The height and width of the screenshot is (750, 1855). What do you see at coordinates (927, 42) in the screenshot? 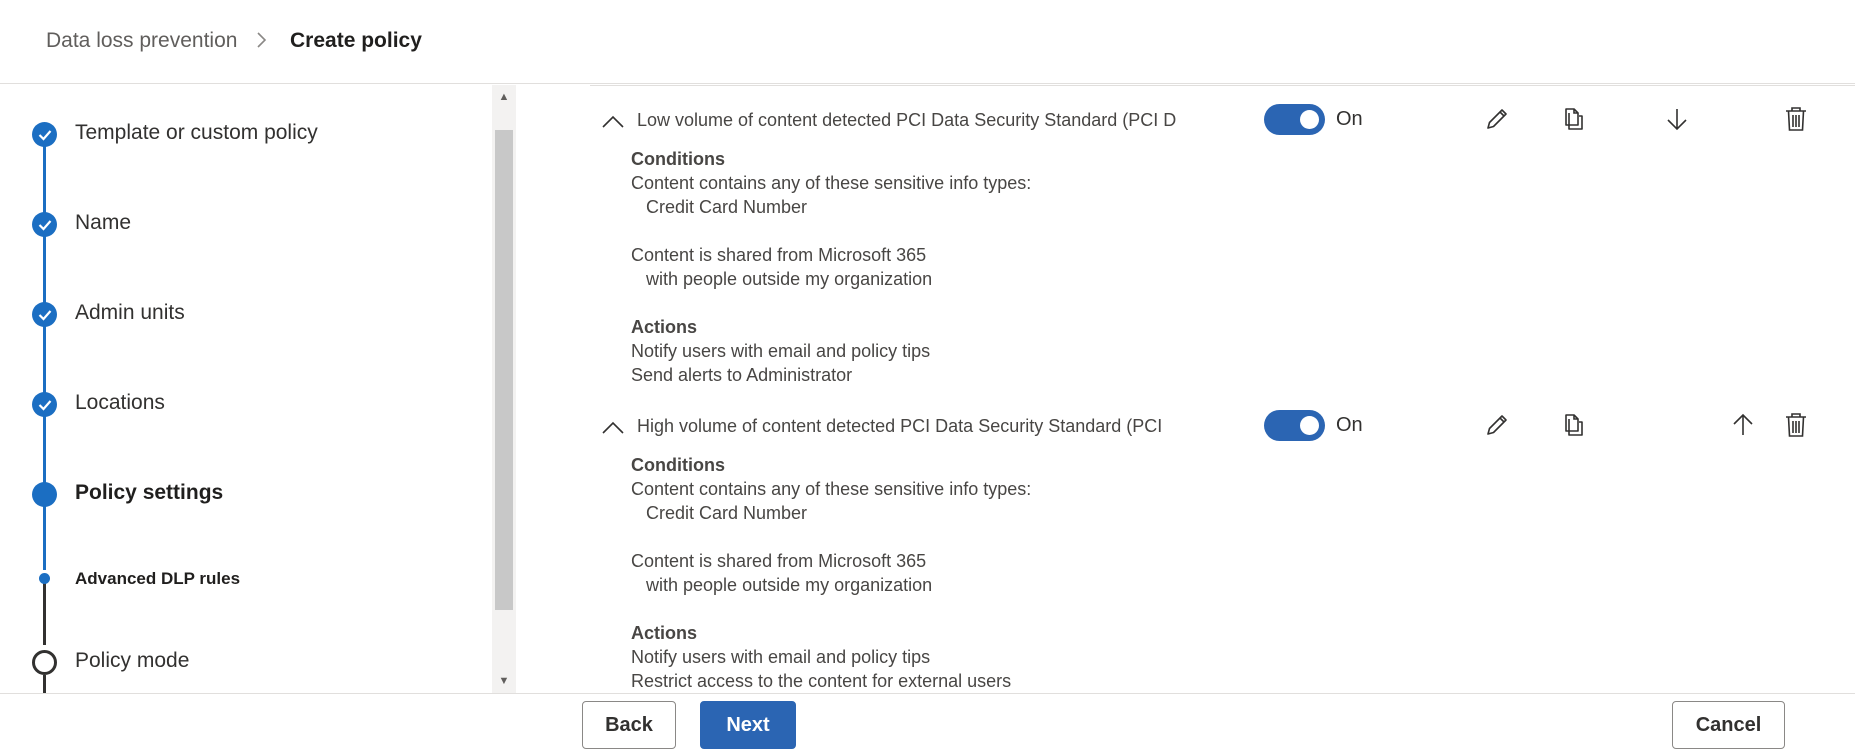
I see `page-header: Data loss prevention Create policy` at bounding box center [927, 42].